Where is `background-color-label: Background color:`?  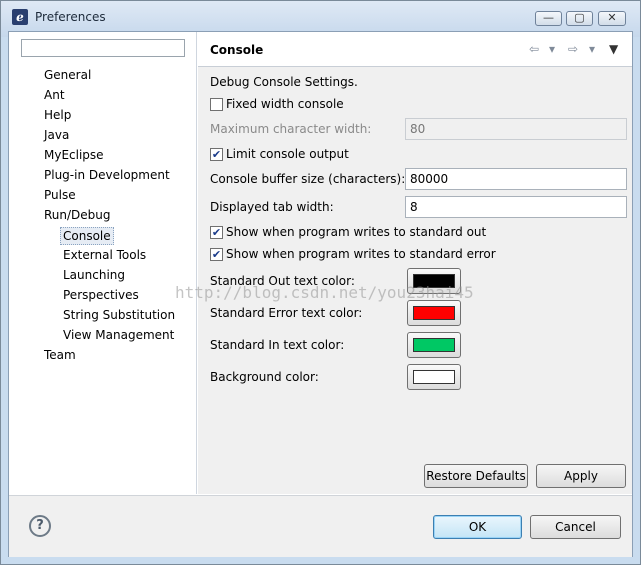
background-color-label: Background color: is located at coordinates (264, 377).